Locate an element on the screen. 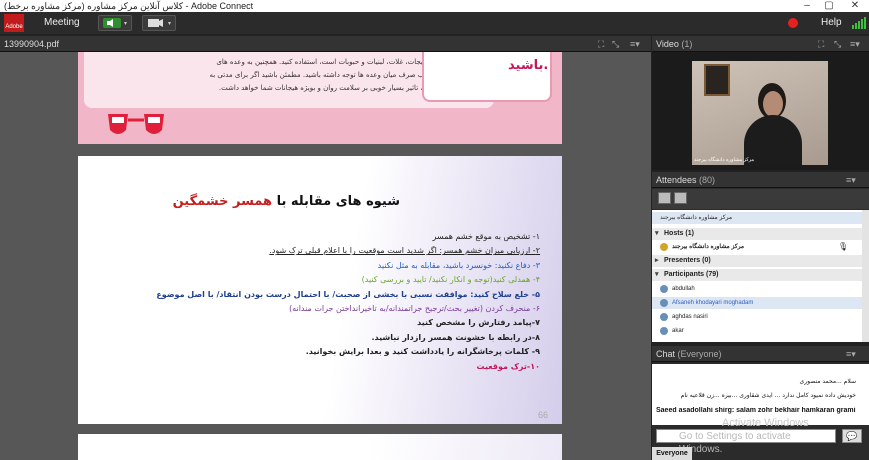 The width and height of the screenshot is (869, 460). help-menu: Help is located at coordinates (831, 22).